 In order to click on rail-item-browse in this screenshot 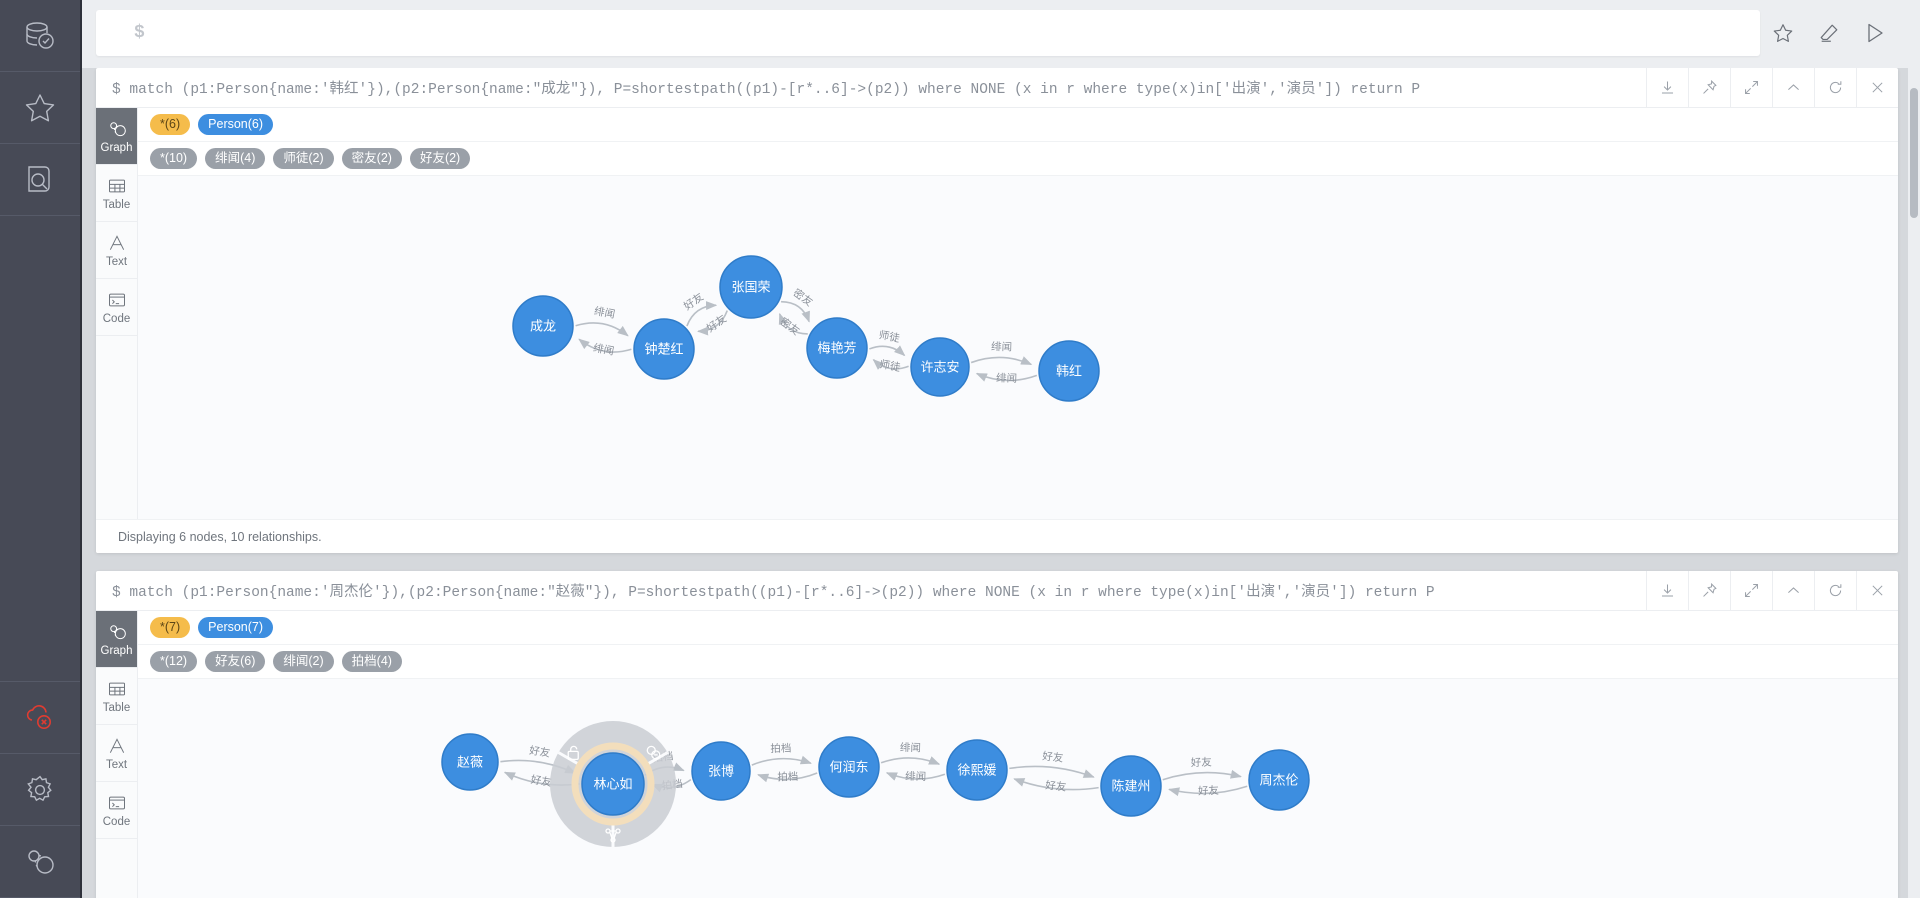, I will do `click(40, 180)`.